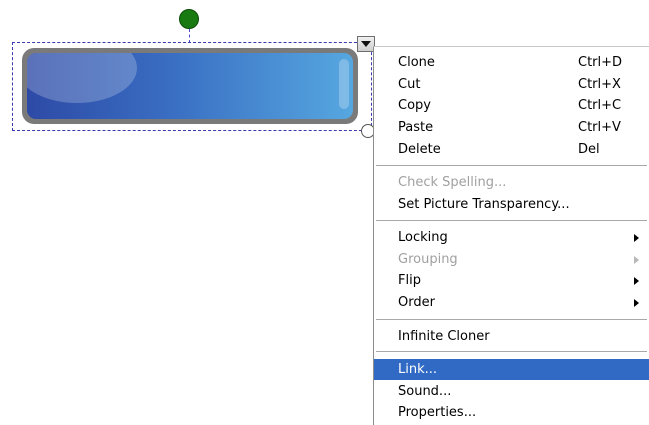 The width and height of the screenshot is (649, 425). What do you see at coordinates (511, 280) in the screenshot?
I see `menu-item-flip: Flip` at bounding box center [511, 280].